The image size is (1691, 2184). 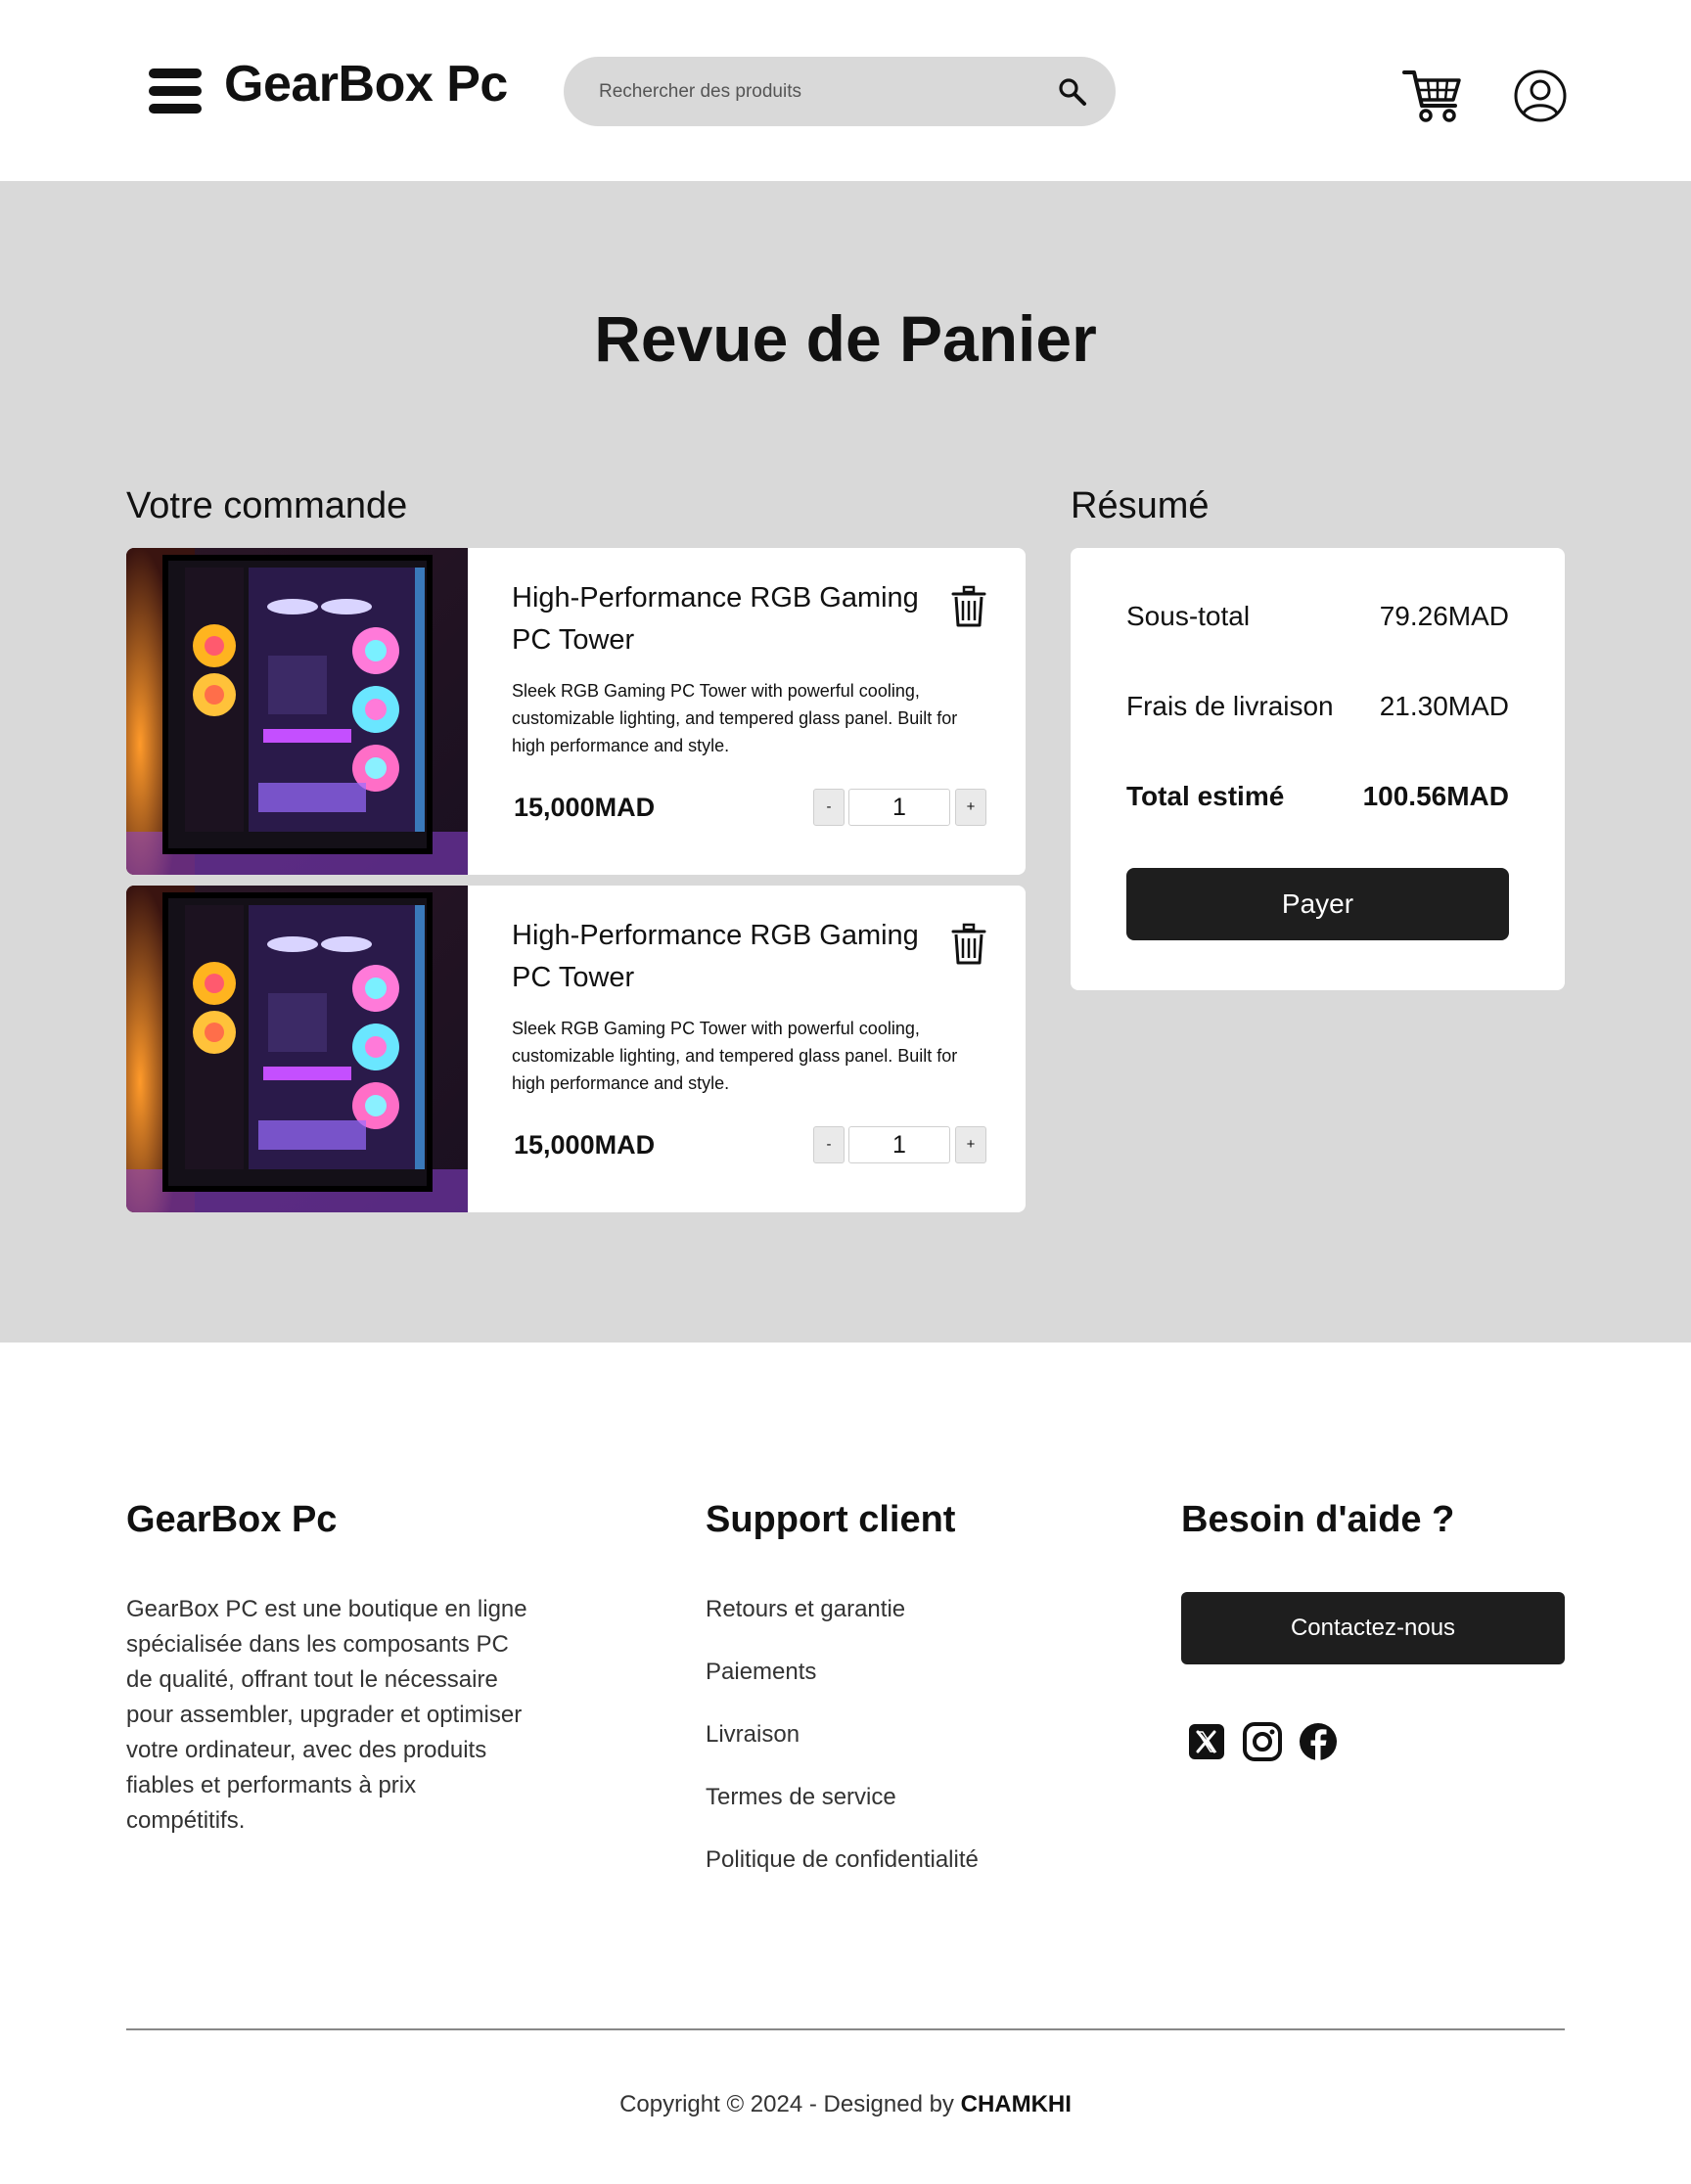 What do you see at coordinates (1540, 95) in the screenshot?
I see `user-account-icon` at bounding box center [1540, 95].